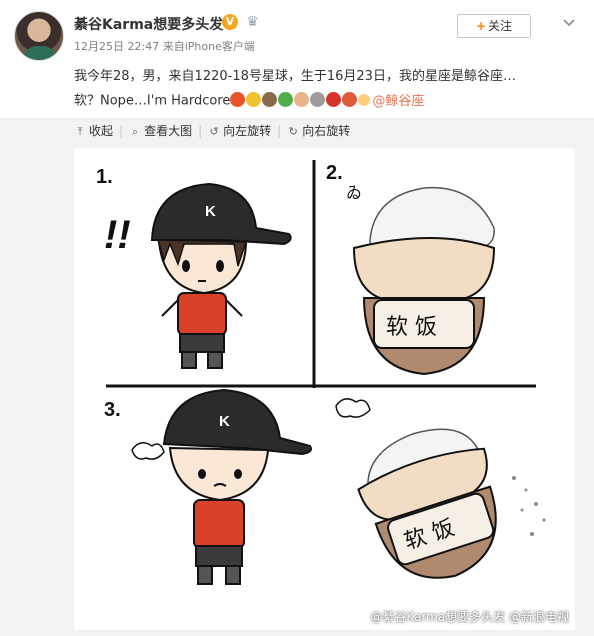 This screenshot has width=594, height=636. I want to click on rotate-left-label: 向左旋转, so click(247, 131).